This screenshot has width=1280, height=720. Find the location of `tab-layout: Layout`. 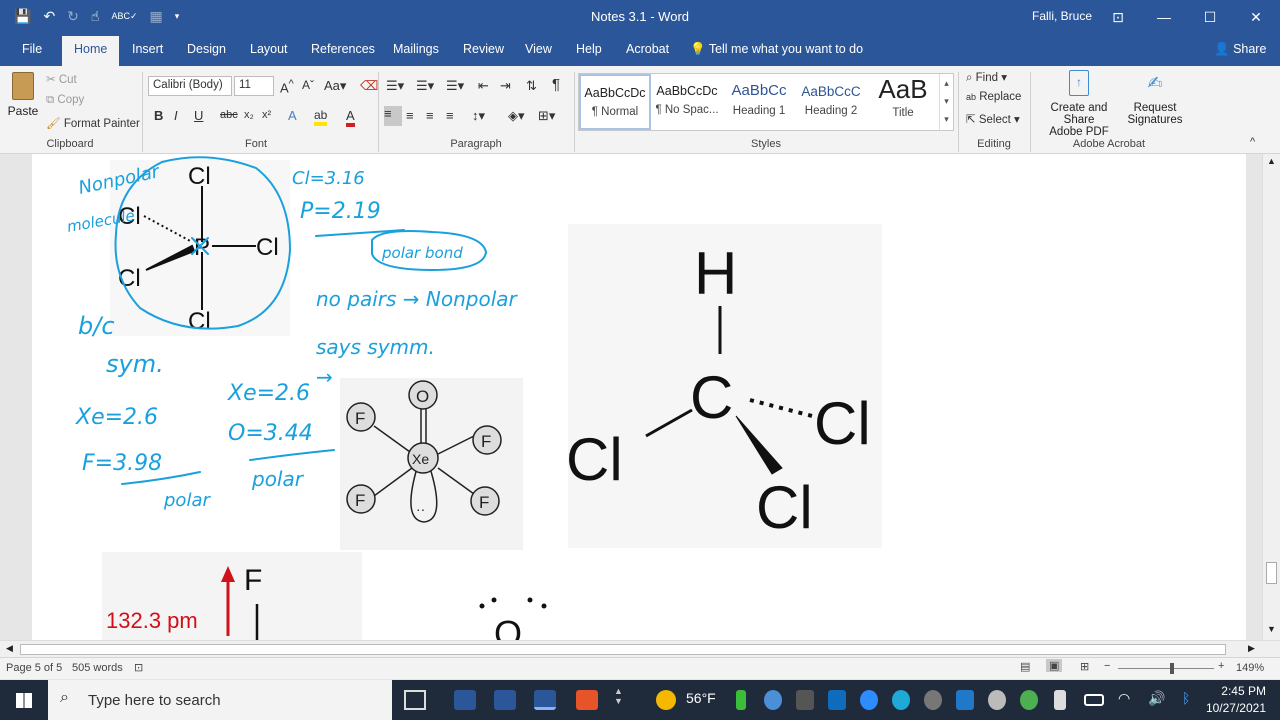

tab-layout: Layout is located at coordinates (269, 49).